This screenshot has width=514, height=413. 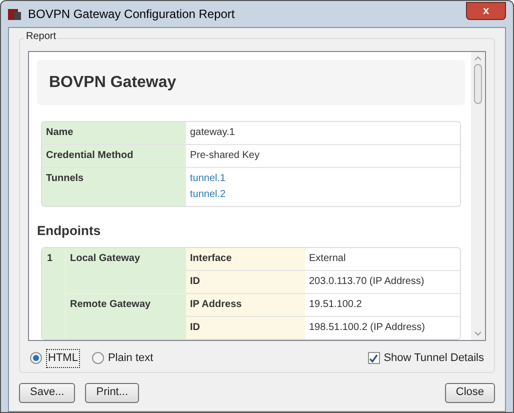 I want to click on group-label: Report, so click(x=41, y=37).